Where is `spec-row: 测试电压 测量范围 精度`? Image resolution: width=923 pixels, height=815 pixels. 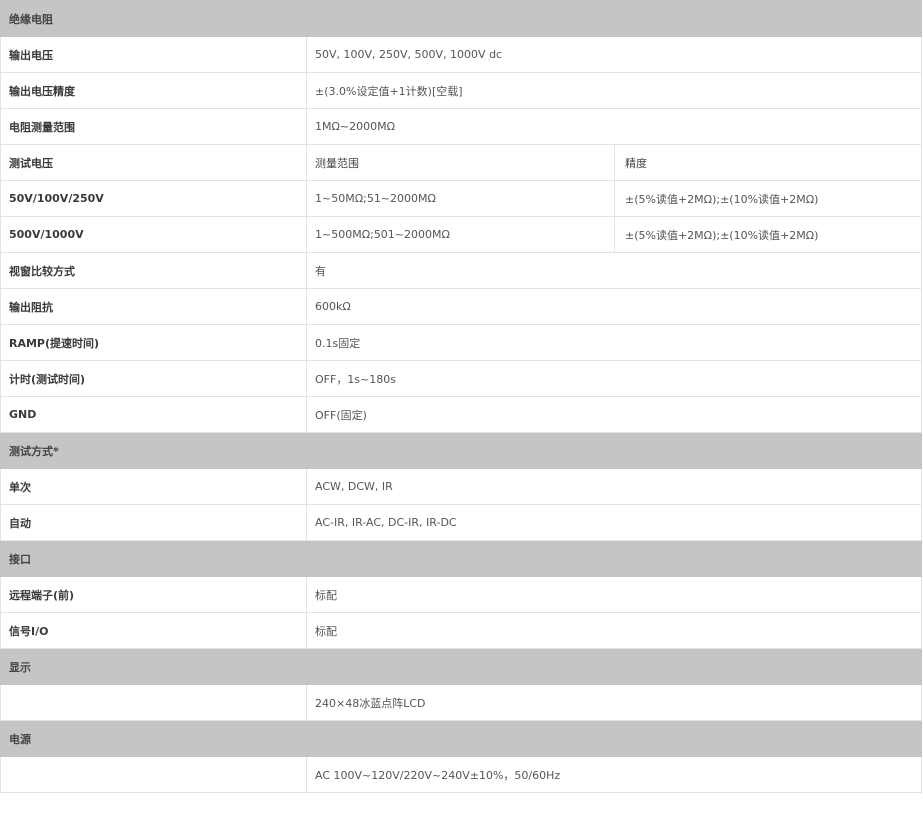
spec-row: 测试电压 测量范围 精度 is located at coordinates (461, 162).